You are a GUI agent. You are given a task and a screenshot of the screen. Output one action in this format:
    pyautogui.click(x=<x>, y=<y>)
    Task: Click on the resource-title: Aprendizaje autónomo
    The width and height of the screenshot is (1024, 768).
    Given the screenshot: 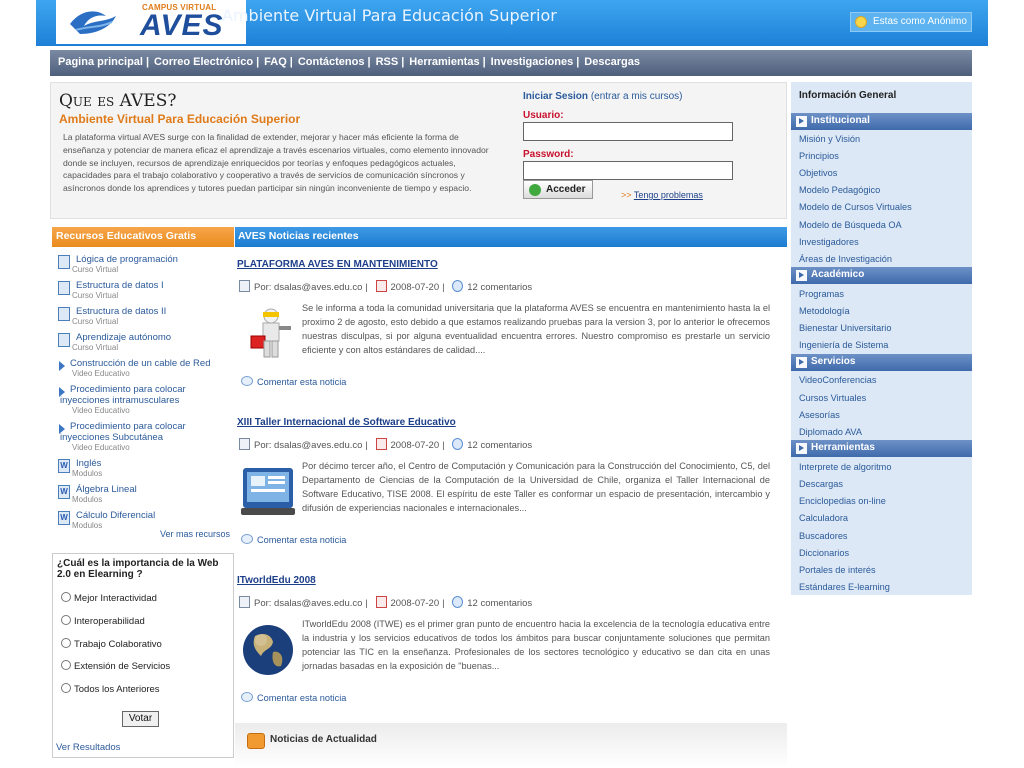 What is the action you would take?
    pyautogui.click(x=155, y=337)
    